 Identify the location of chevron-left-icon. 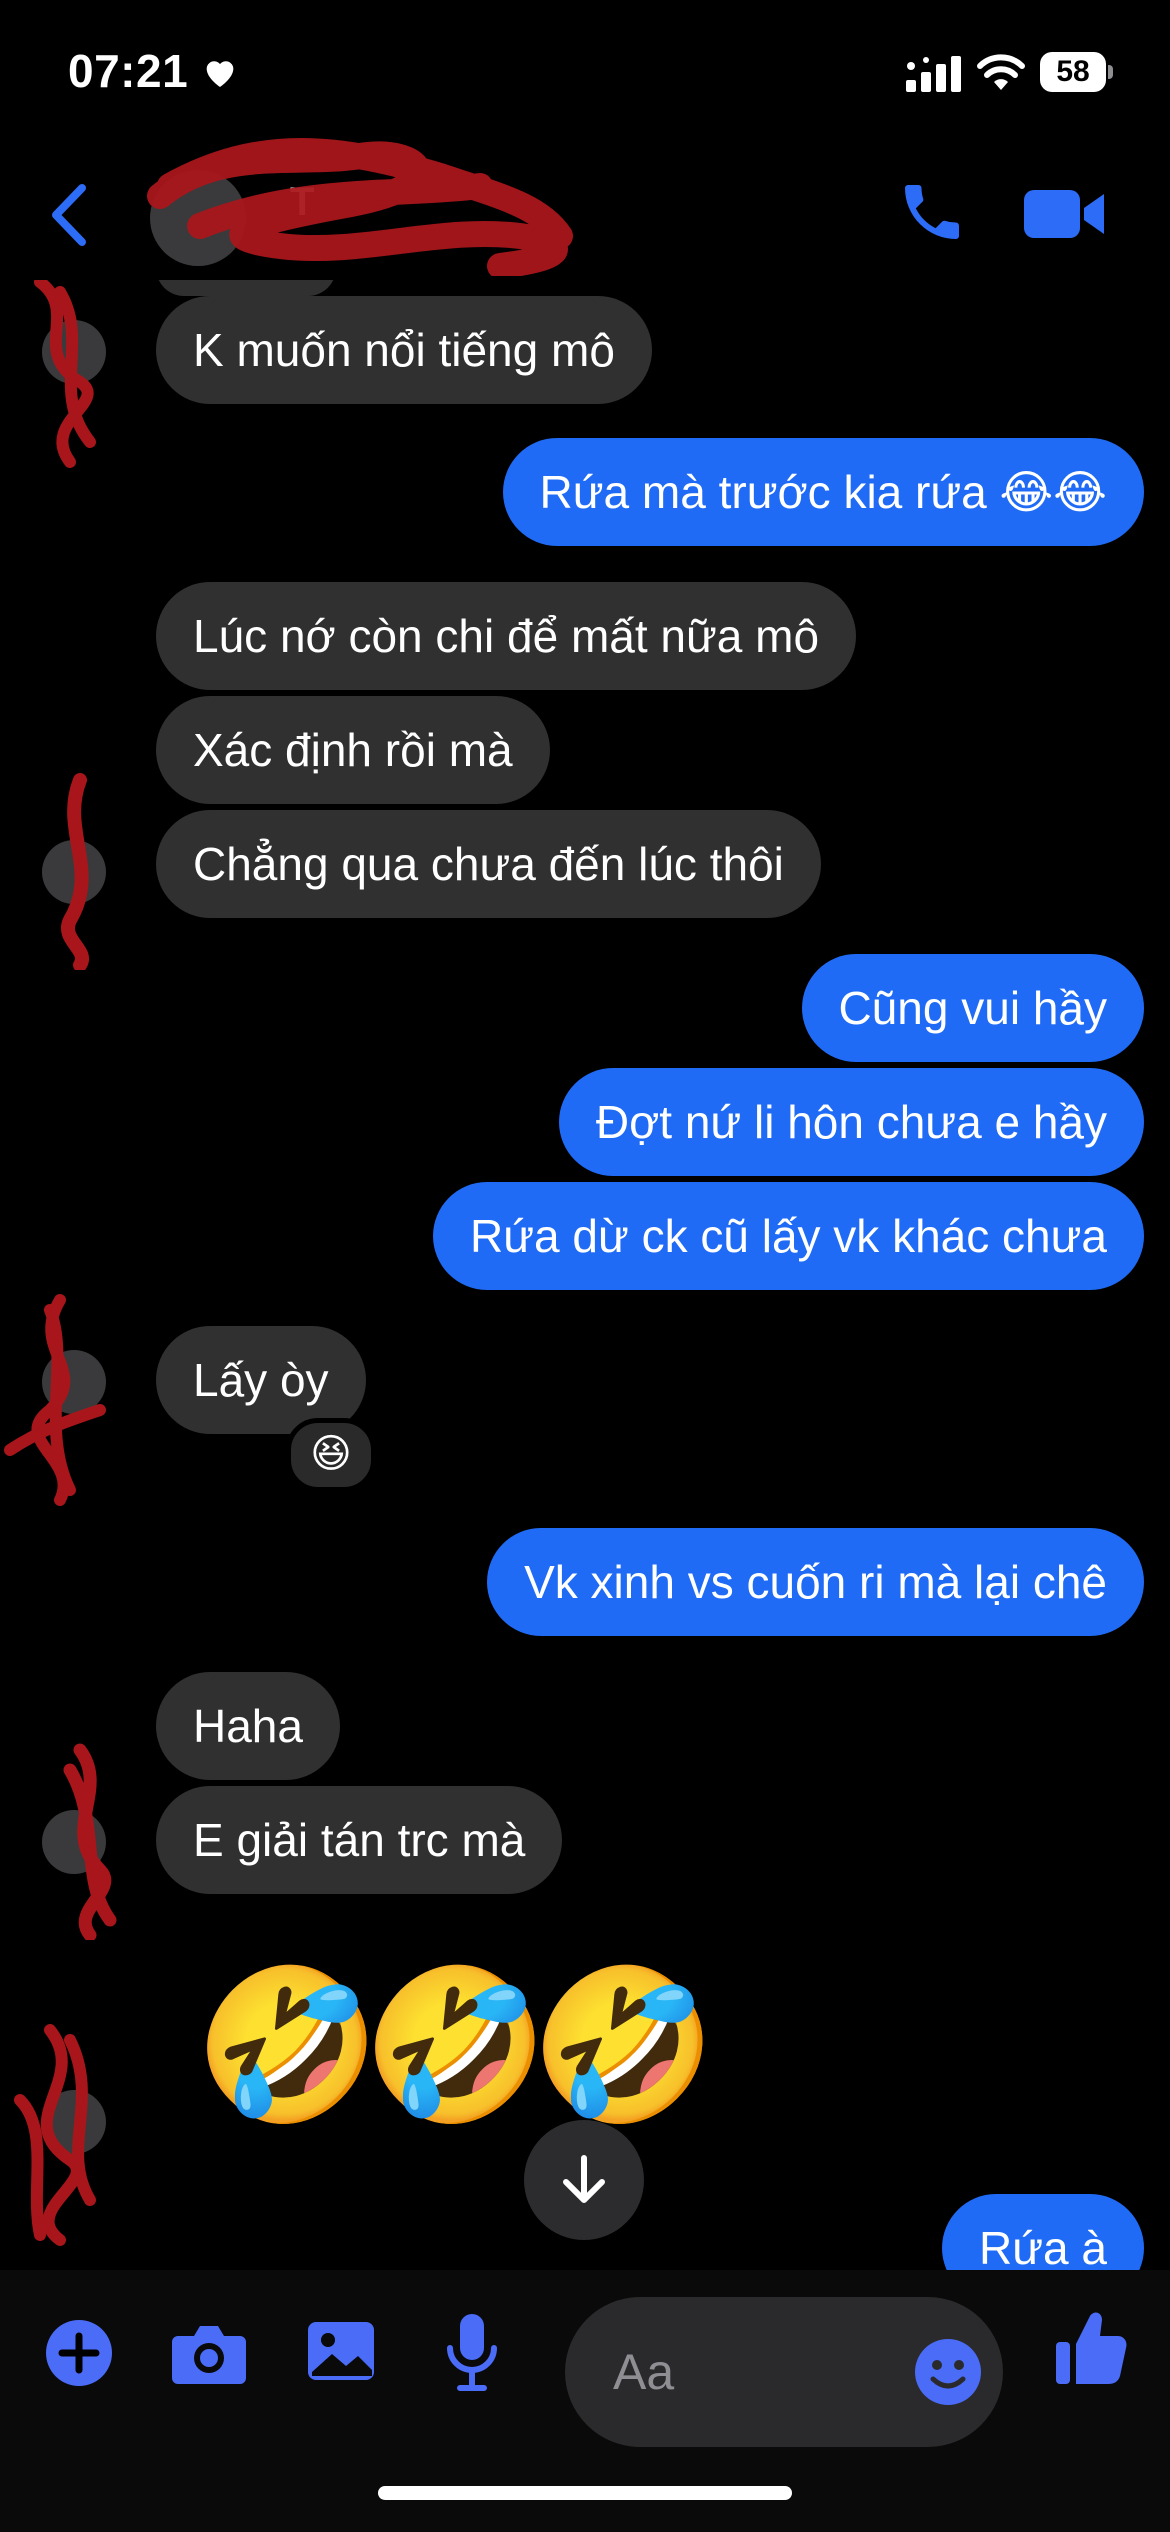
(70, 215).